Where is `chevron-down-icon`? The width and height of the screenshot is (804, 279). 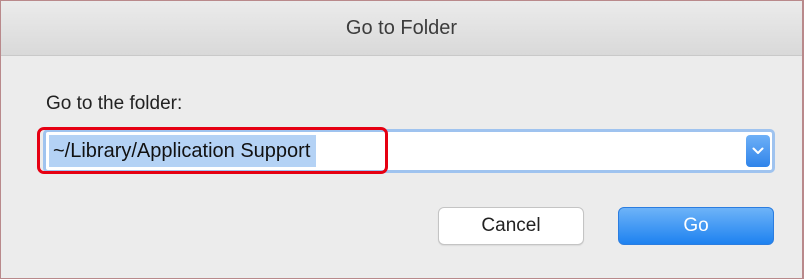 chevron-down-icon is located at coordinates (758, 150).